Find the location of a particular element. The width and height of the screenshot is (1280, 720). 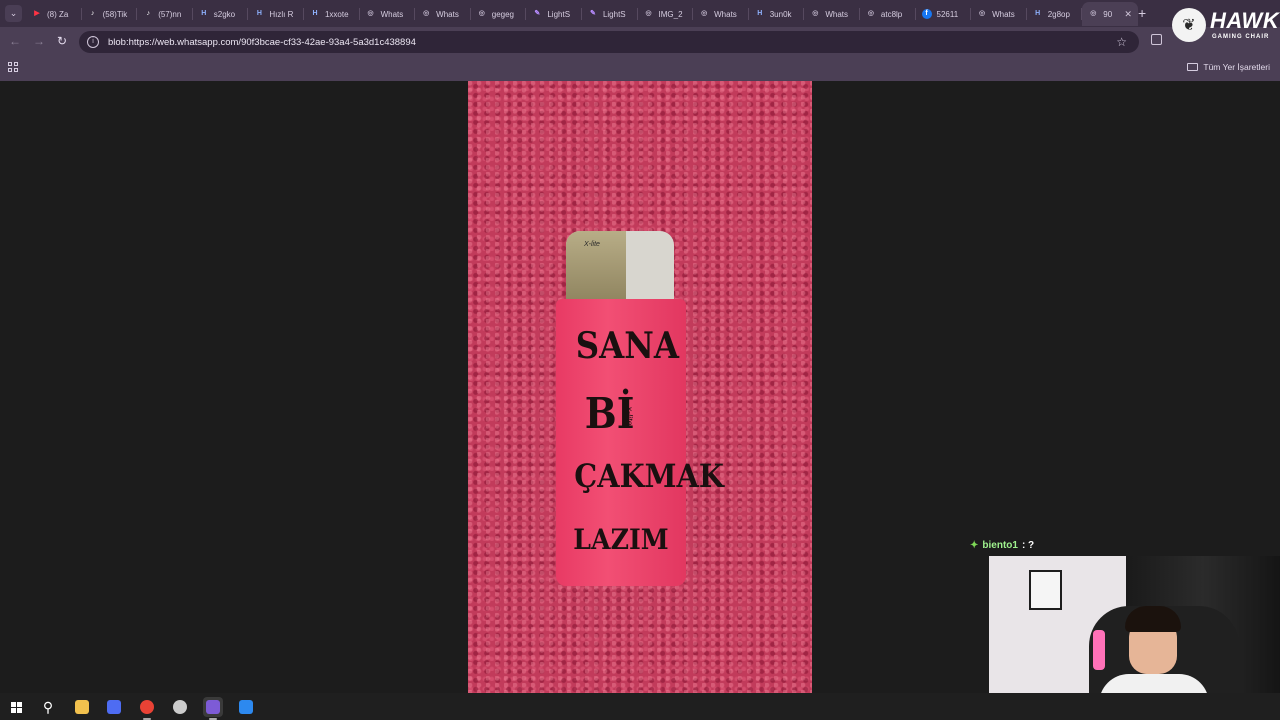

facebook-icon: f is located at coordinates (926, 14).